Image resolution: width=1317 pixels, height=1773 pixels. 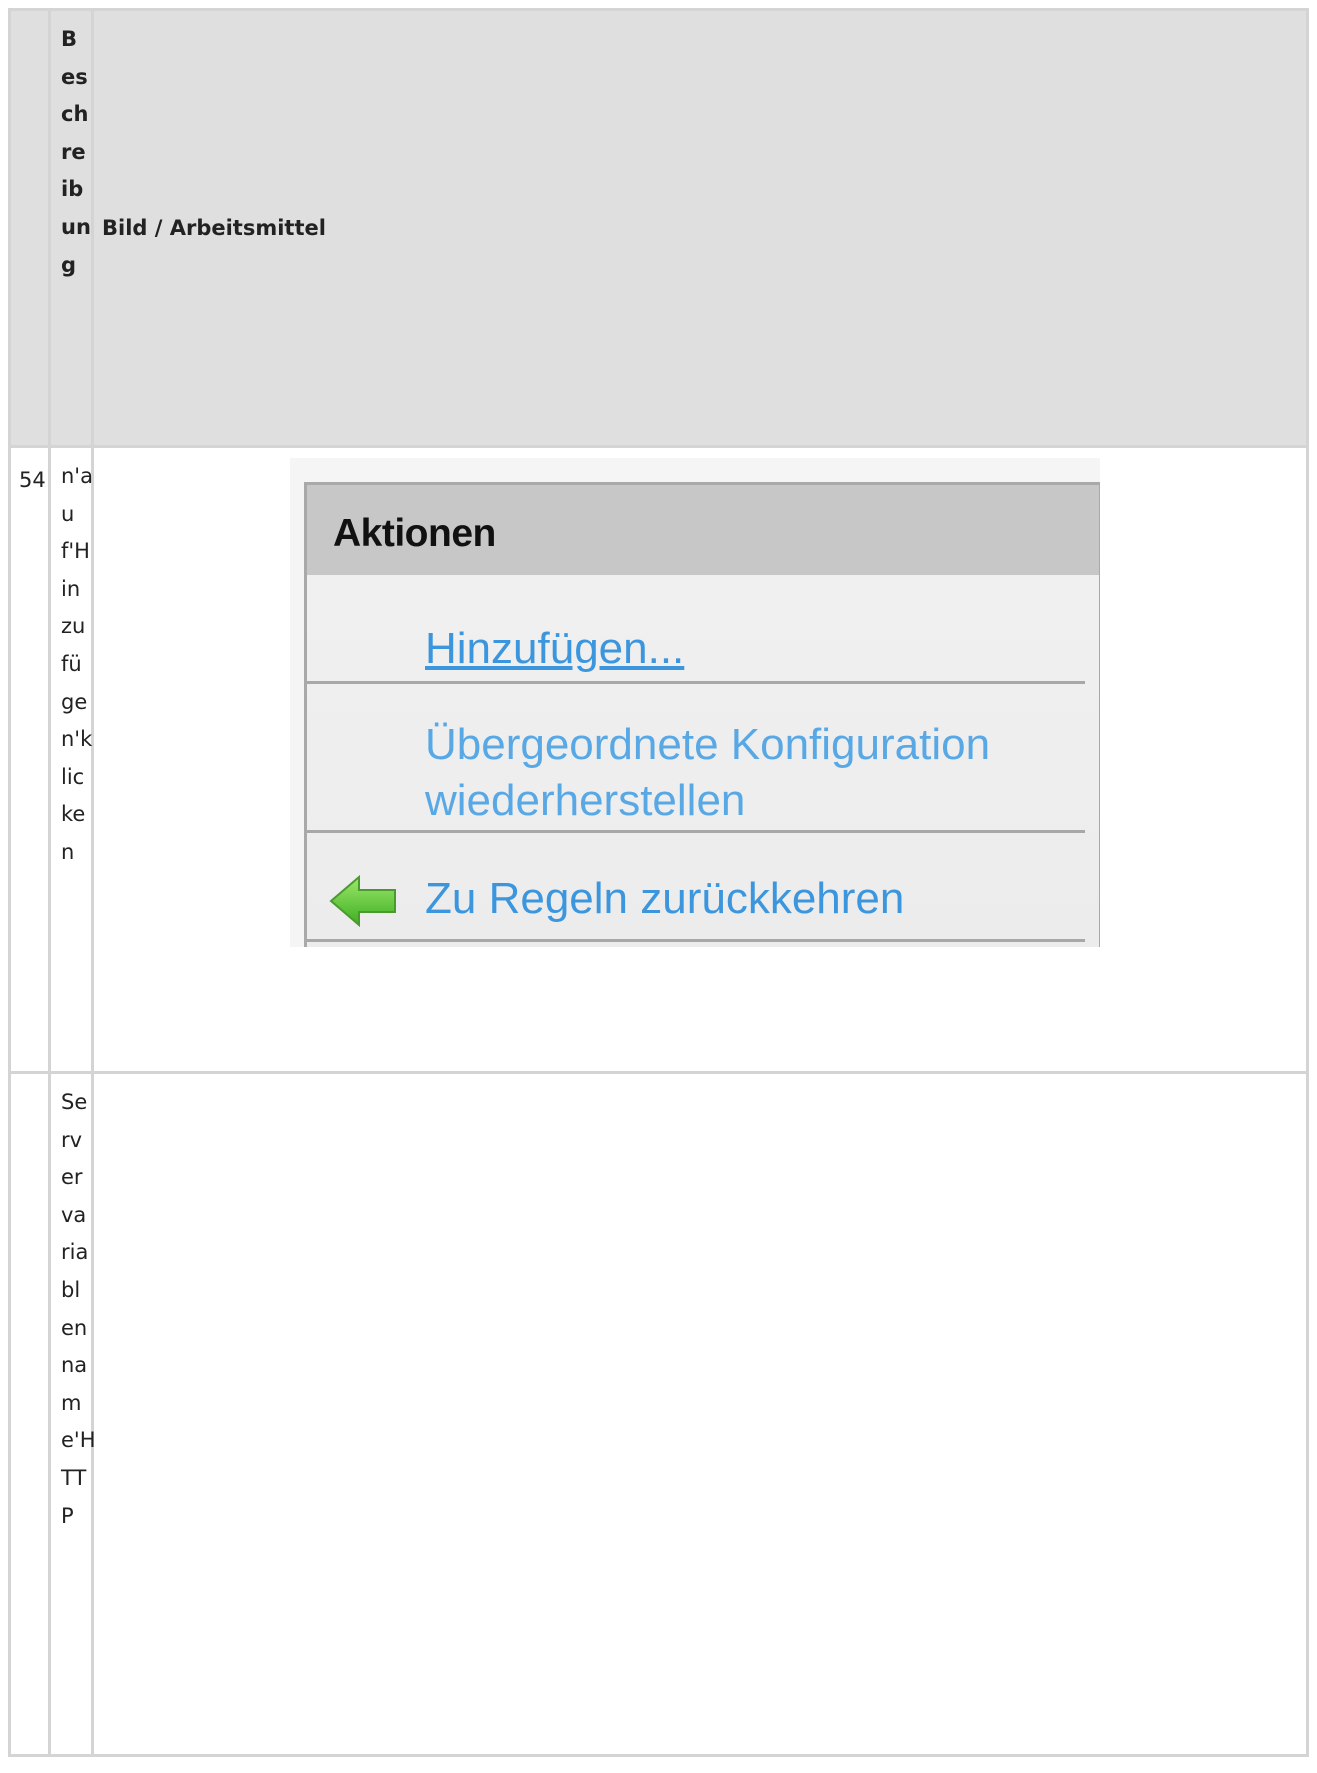 What do you see at coordinates (78, 1309) in the screenshot?
I see `row-description: Servervariablenname'HTTP` at bounding box center [78, 1309].